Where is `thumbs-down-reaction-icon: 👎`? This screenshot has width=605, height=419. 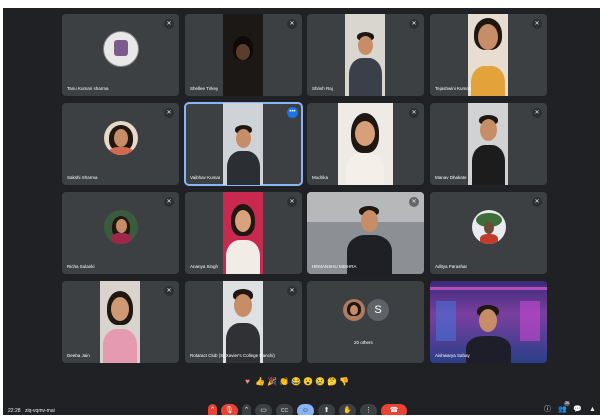
thumbs-down-reaction-icon: 👎 is located at coordinates (344, 381).